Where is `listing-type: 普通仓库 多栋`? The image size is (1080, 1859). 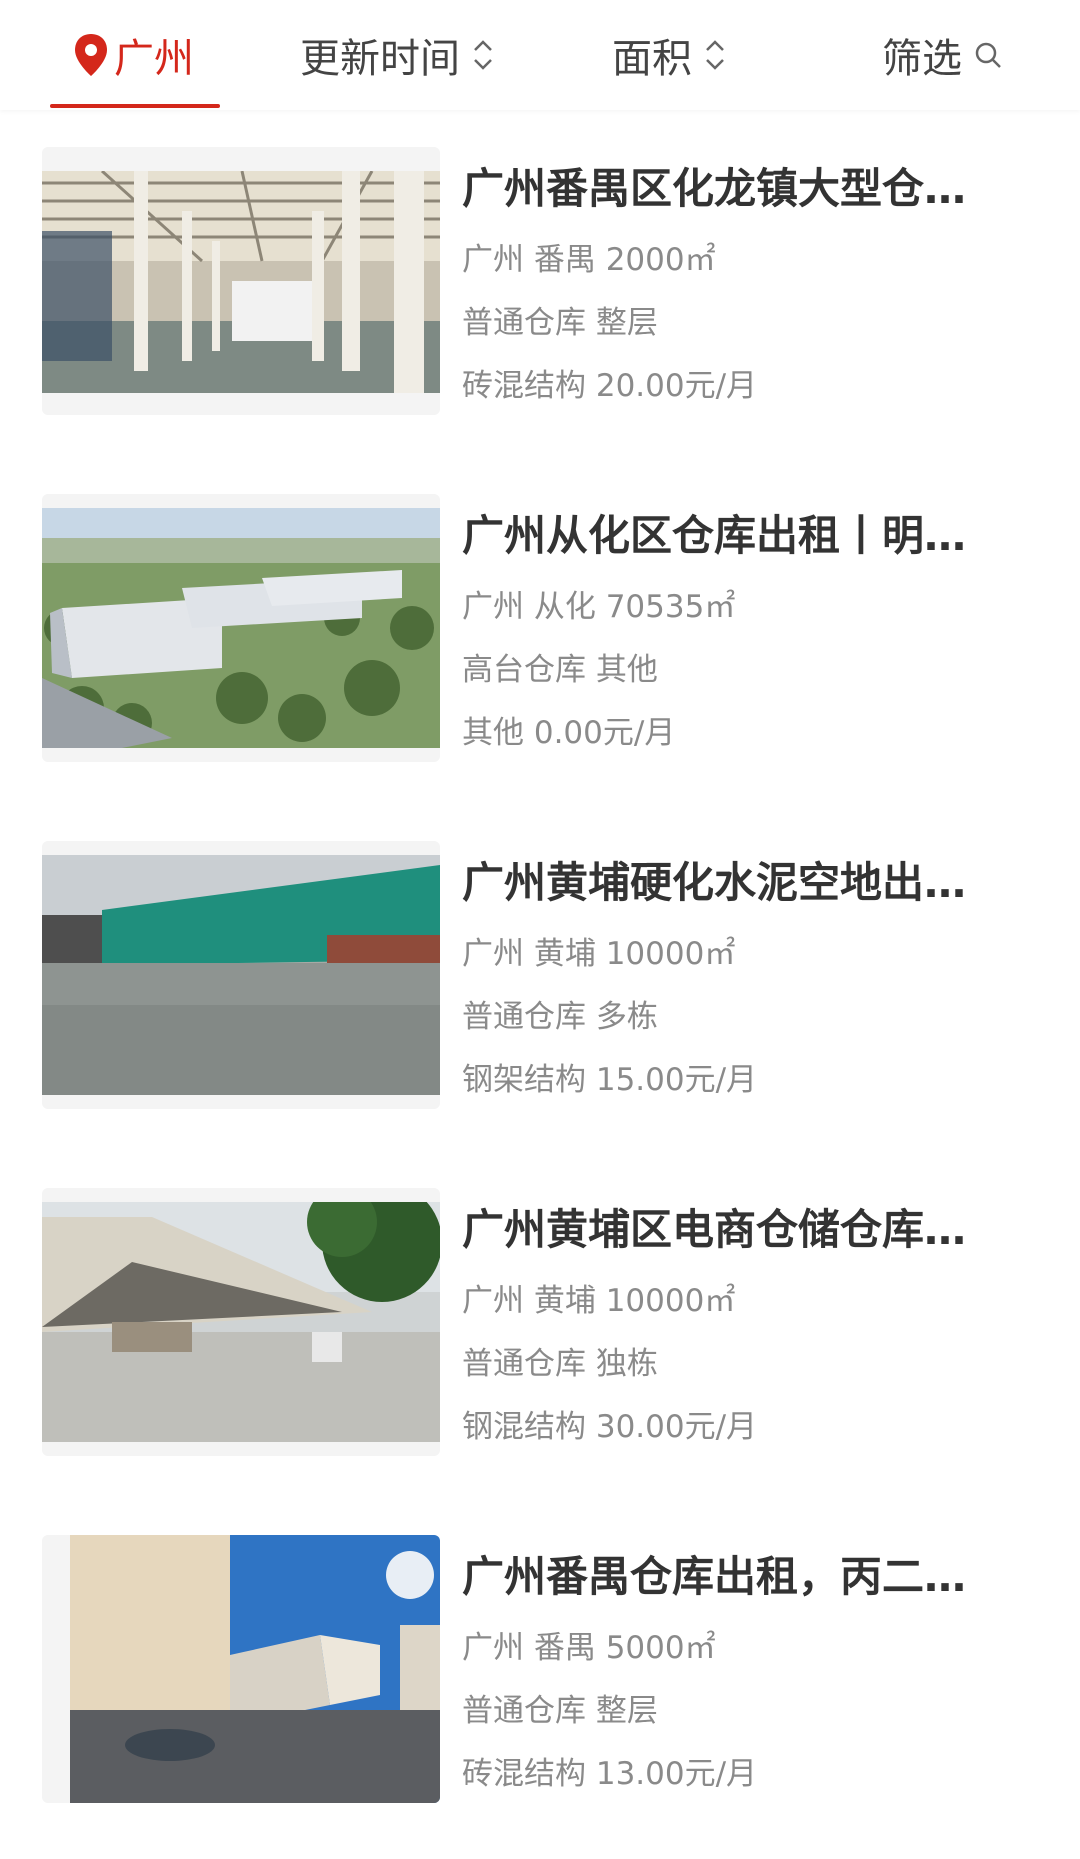 listing-type: 普通仓库 多栋 is located at coordinates (560, 1017).